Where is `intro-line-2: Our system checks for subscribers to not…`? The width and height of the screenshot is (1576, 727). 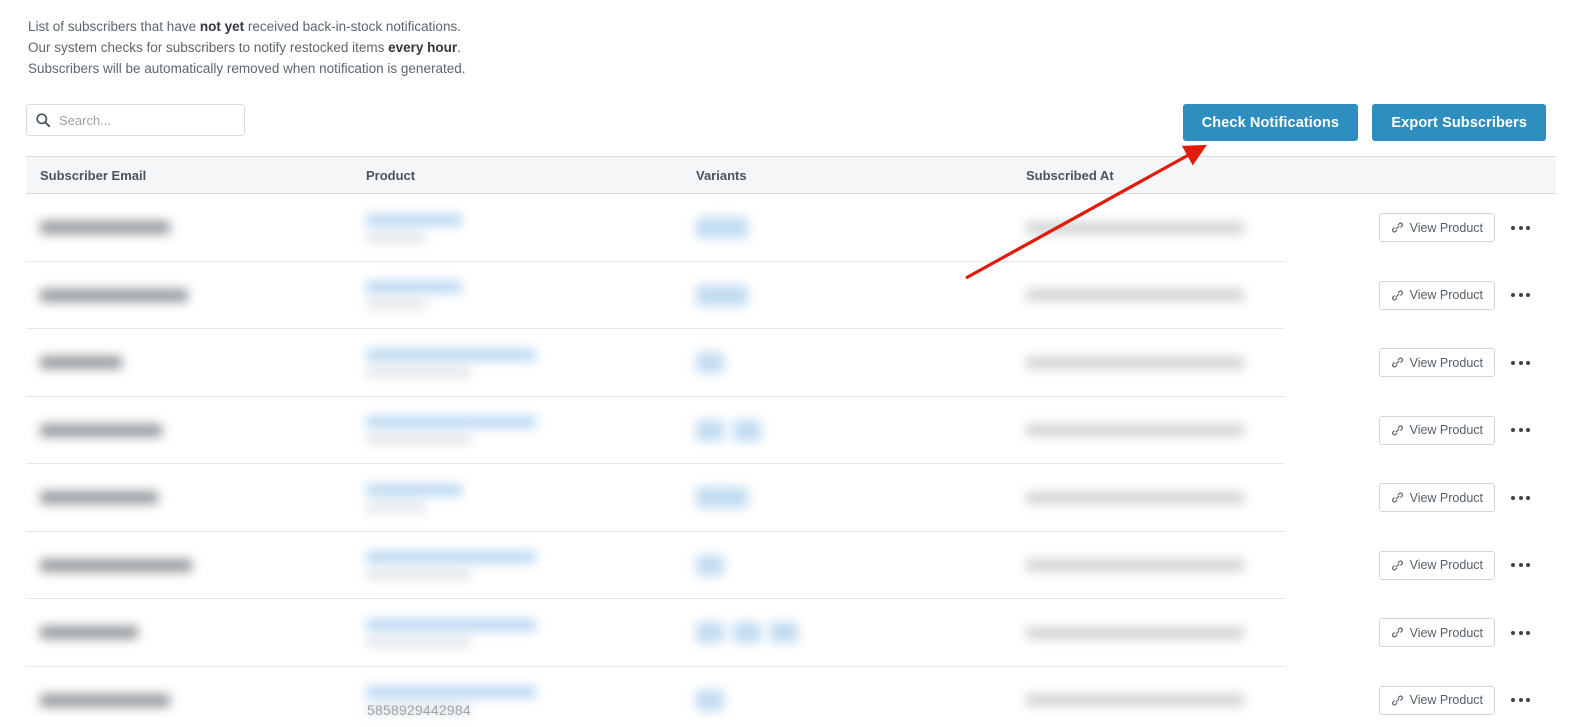
intro-line-2: Our system checks for subscribers to not… is located at coordinates (246, 47).